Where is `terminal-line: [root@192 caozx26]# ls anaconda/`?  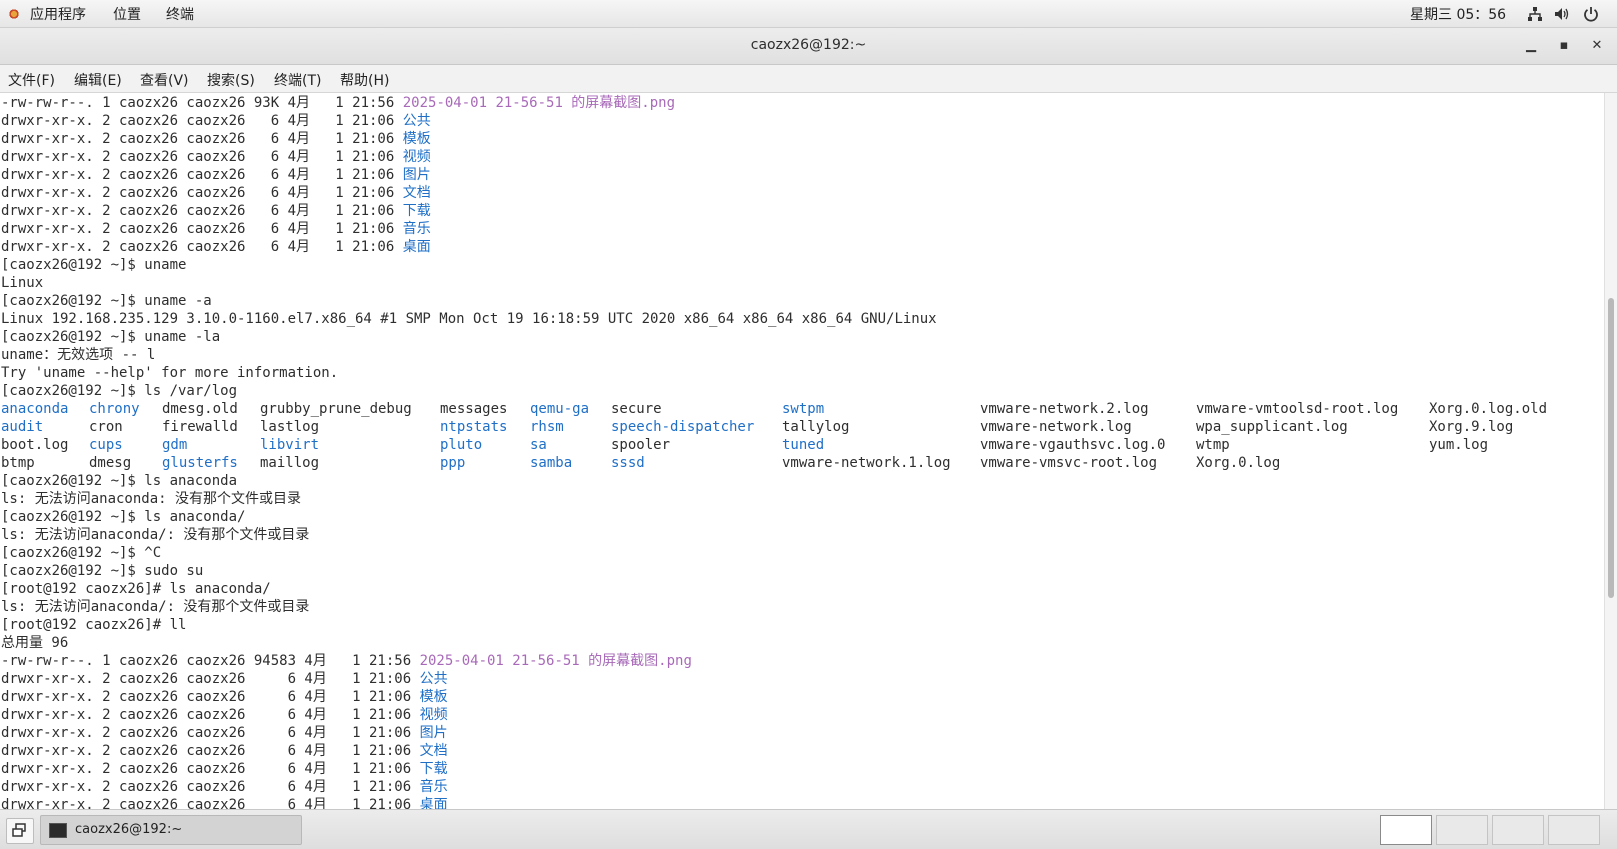 terminal-line: [root@192 caozx26]# ls anaconda/ is located at coordinates (136, 589).